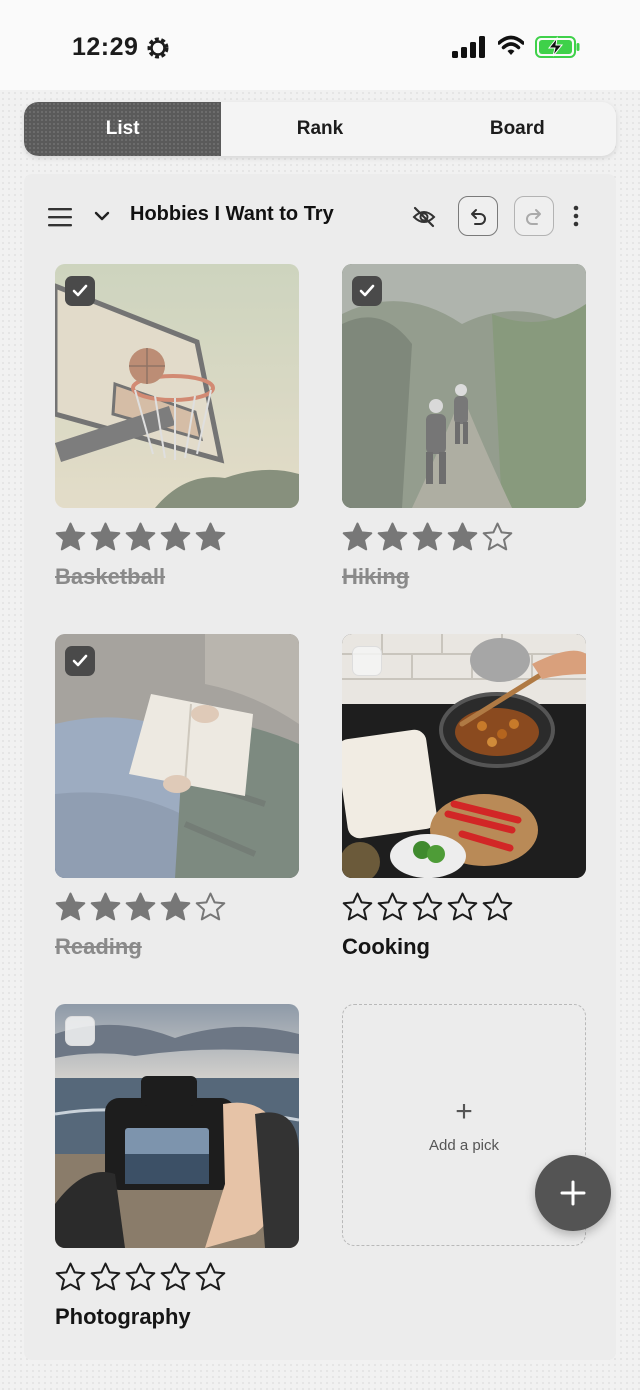 The width and height of the screenshot is (640, 1390). I want to click on tab-board: Board, so click(517, 129).